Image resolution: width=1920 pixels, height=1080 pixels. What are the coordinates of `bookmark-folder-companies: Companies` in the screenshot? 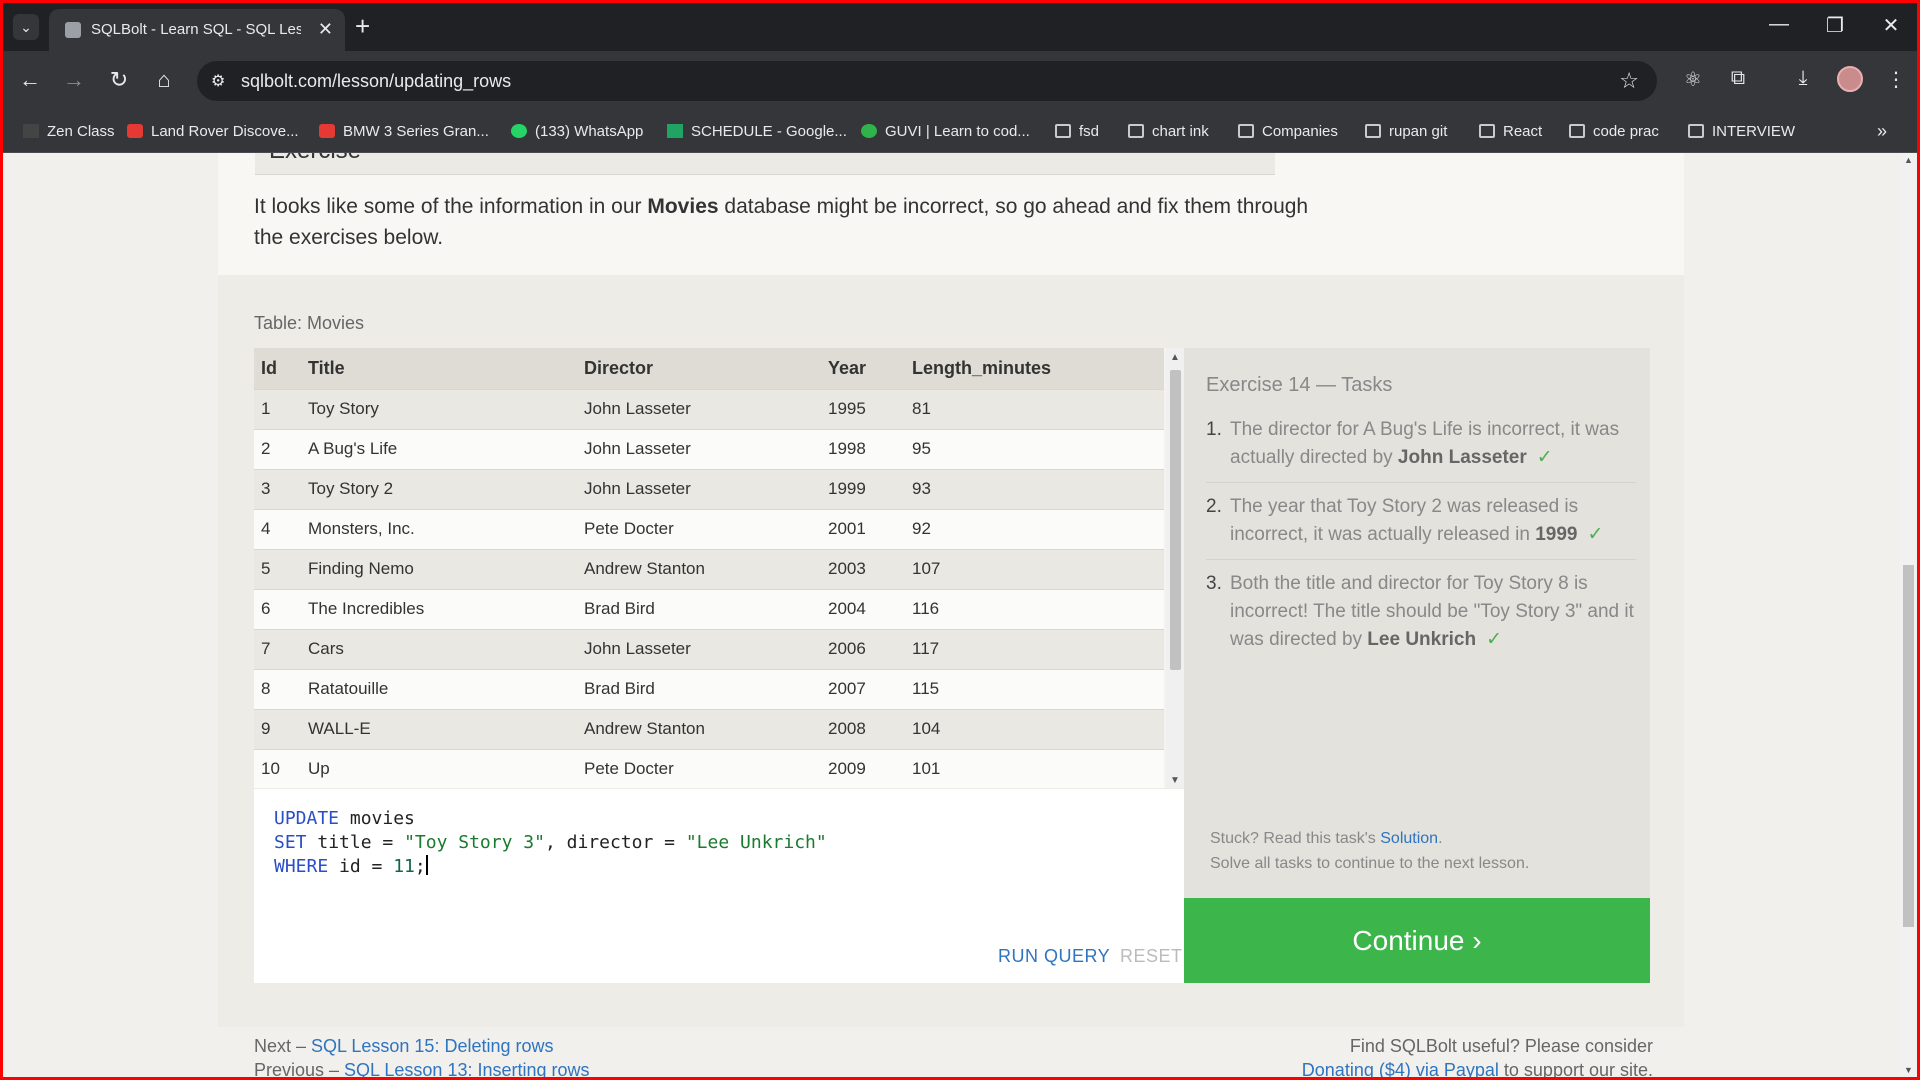 It's located at (1288, 131).